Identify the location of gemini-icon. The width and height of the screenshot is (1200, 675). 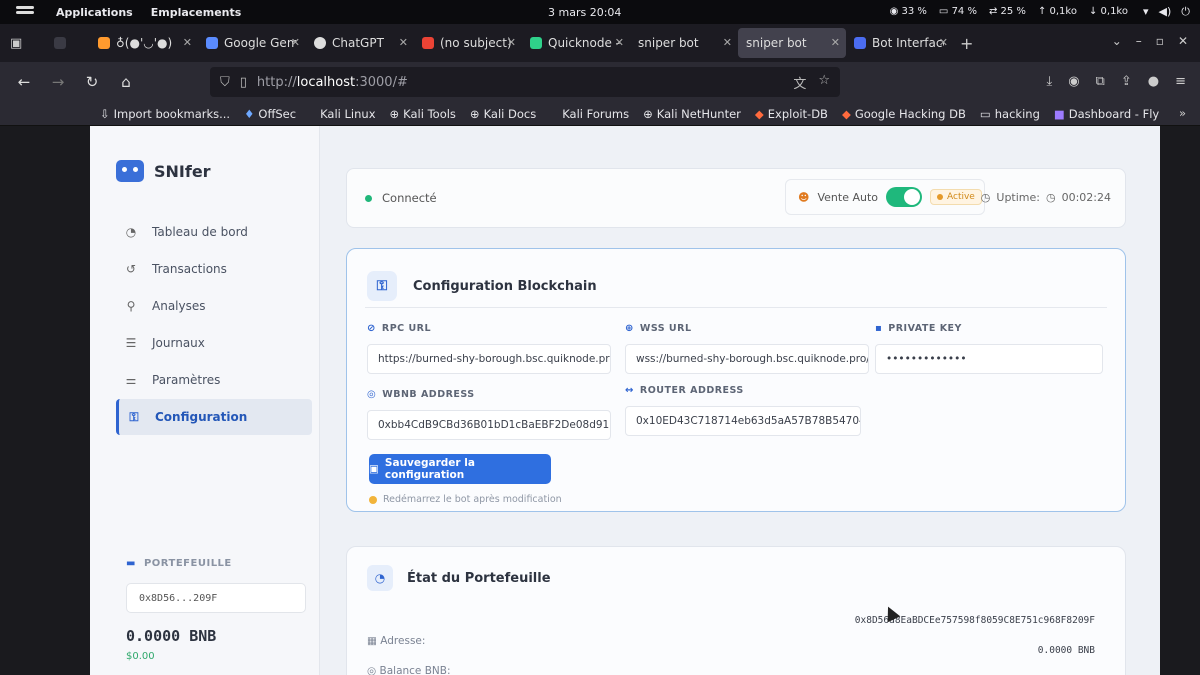
(212, 43).